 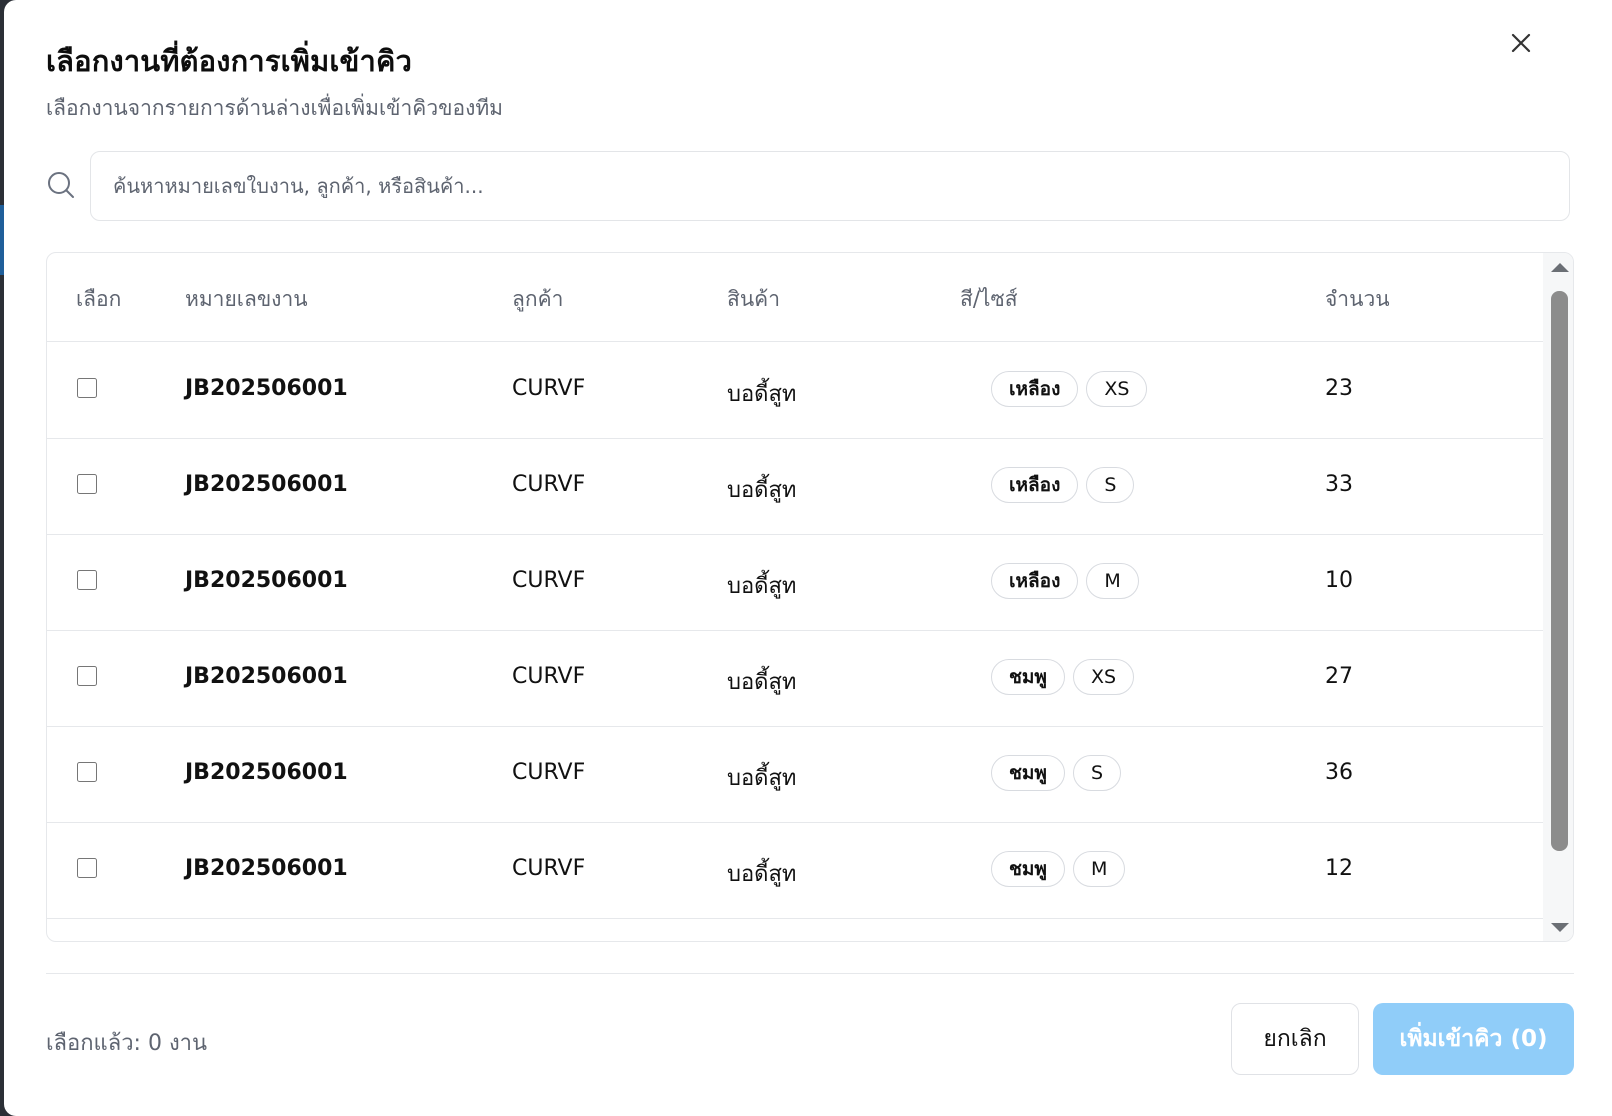 What do you see at coordinates (754, 299) in the screenshot?
I see `header-product: สินค้า` at bounding box center [754, 299].